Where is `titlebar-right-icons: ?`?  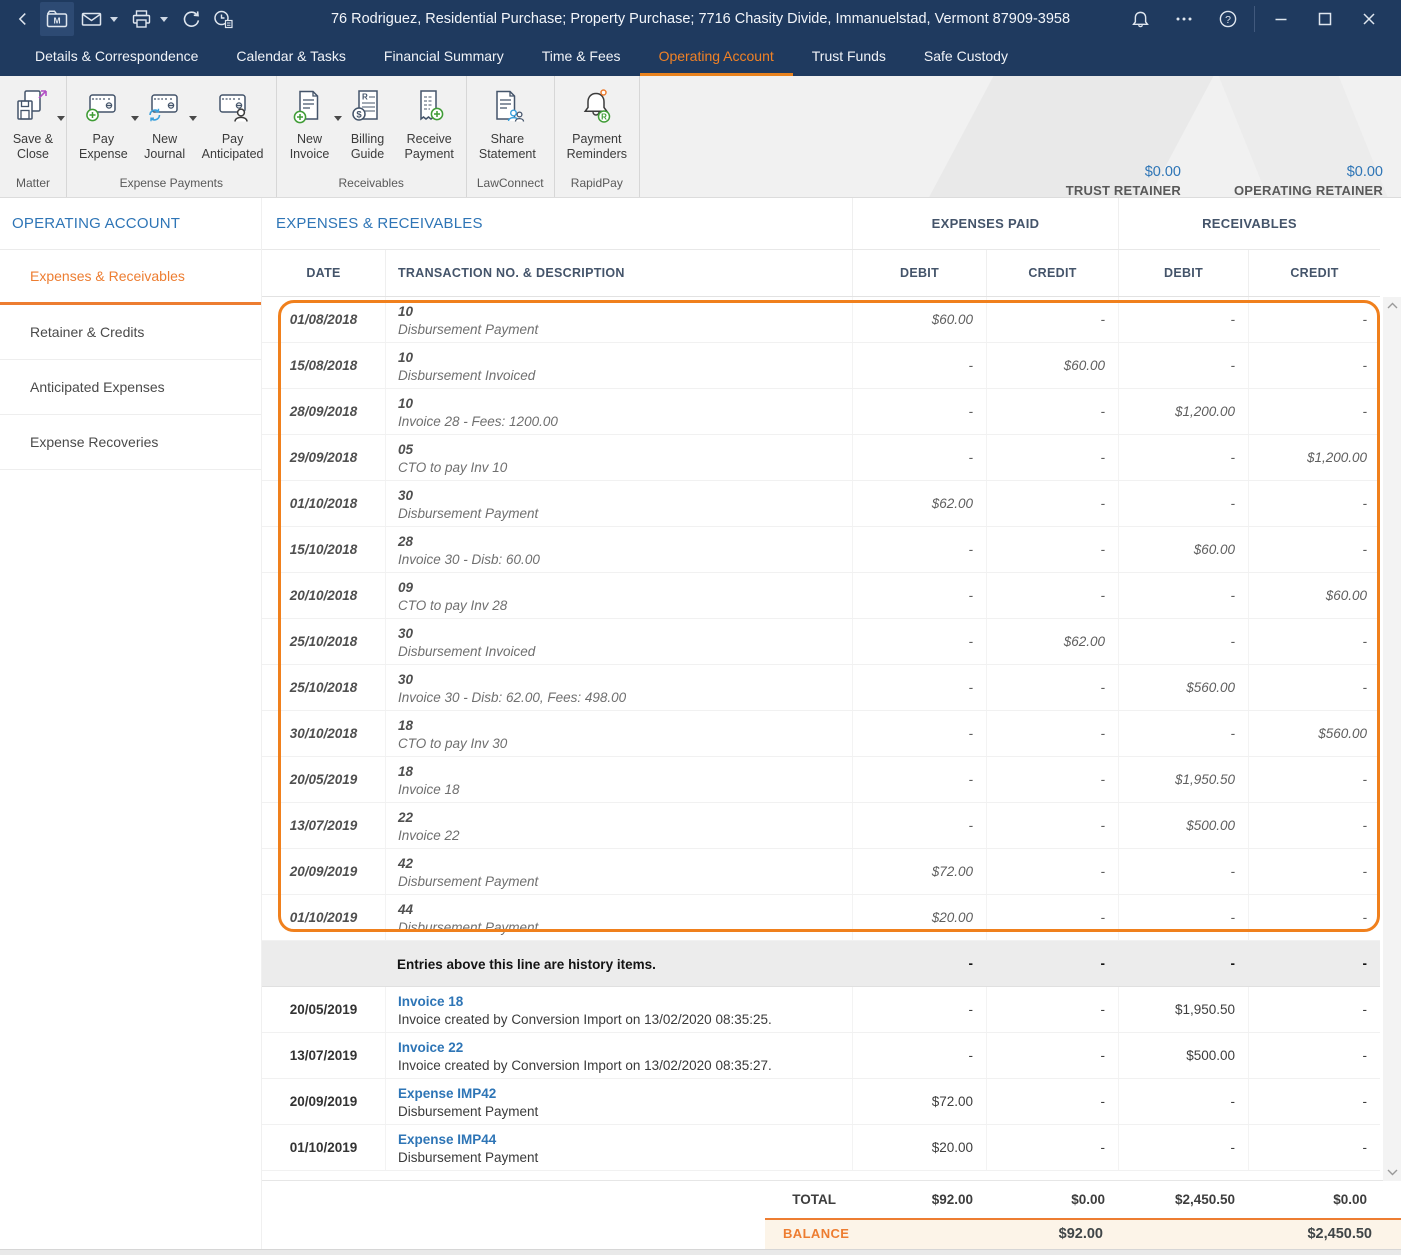 titlebar-right-icons: ? is located at coordinates (1259, 19).